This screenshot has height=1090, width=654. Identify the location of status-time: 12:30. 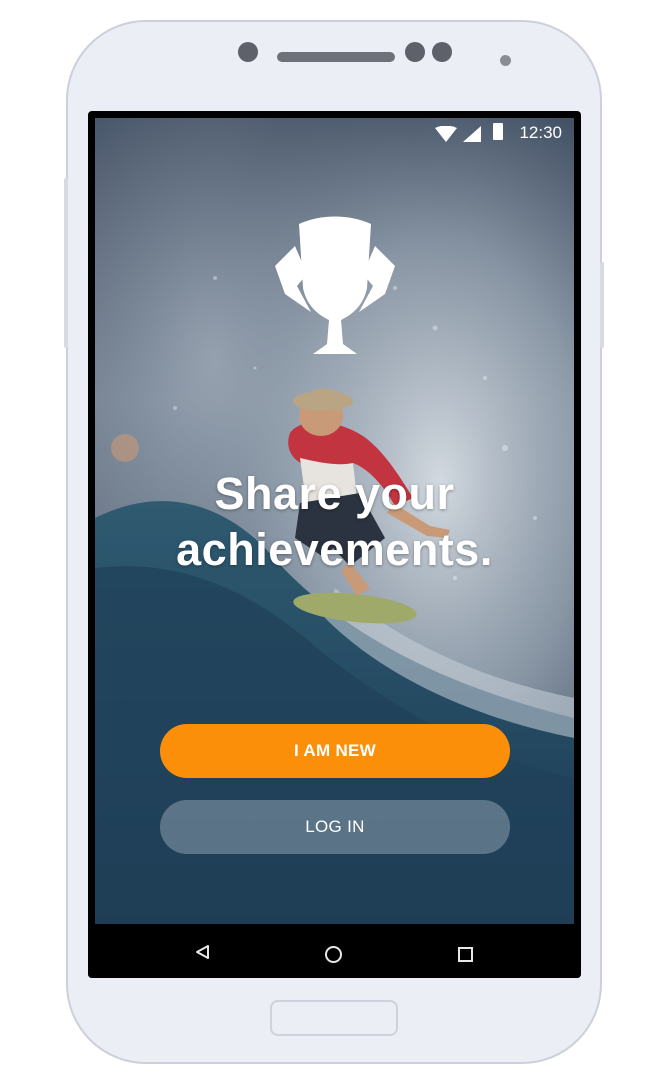
(540, 132).